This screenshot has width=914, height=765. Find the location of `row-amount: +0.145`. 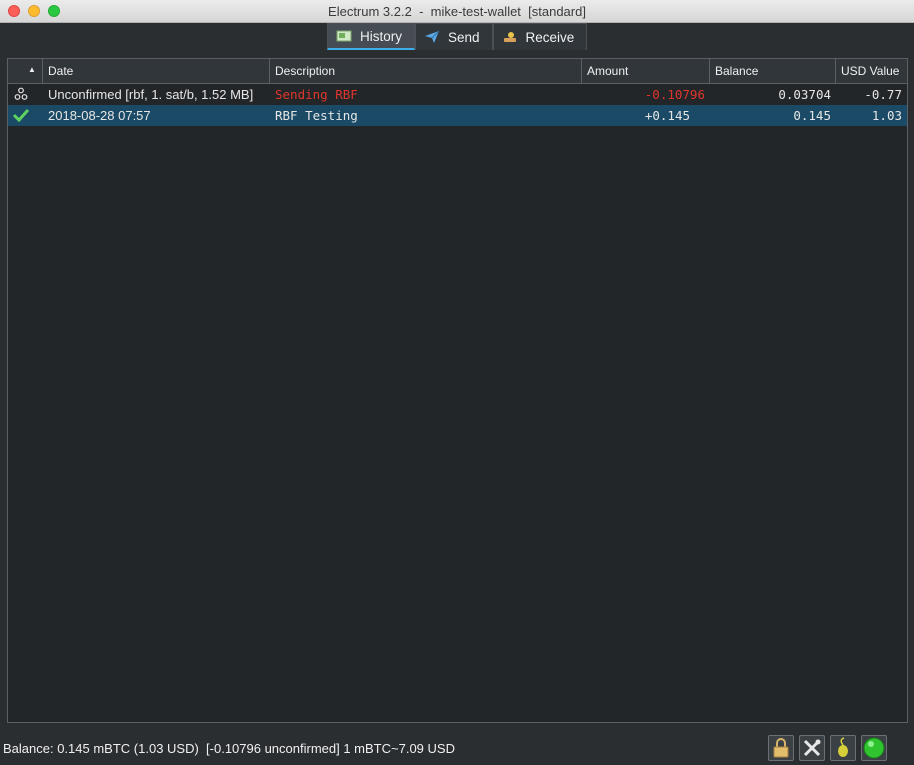

row-amount: +0.145 is located at coordinates (667, 115).